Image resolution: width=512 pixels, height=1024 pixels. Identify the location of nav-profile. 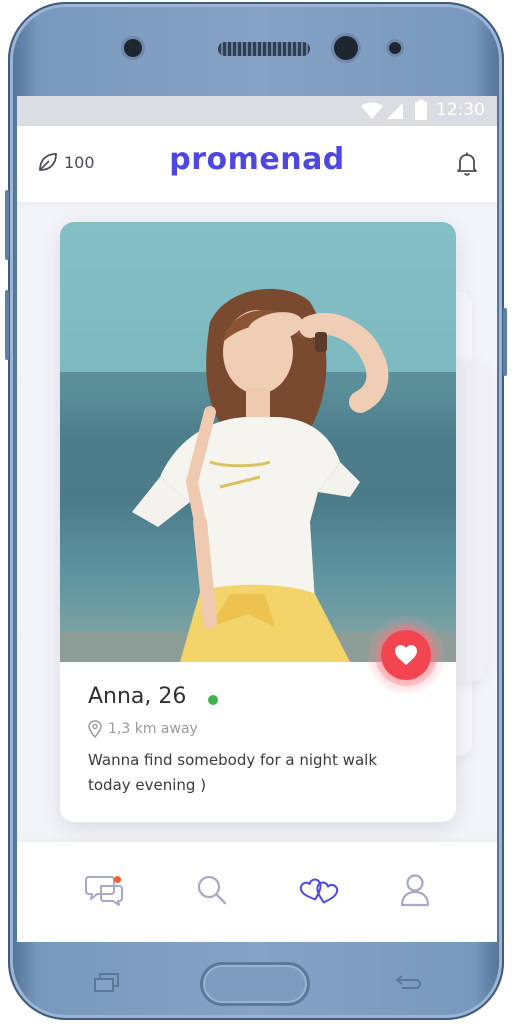
(415, 890).